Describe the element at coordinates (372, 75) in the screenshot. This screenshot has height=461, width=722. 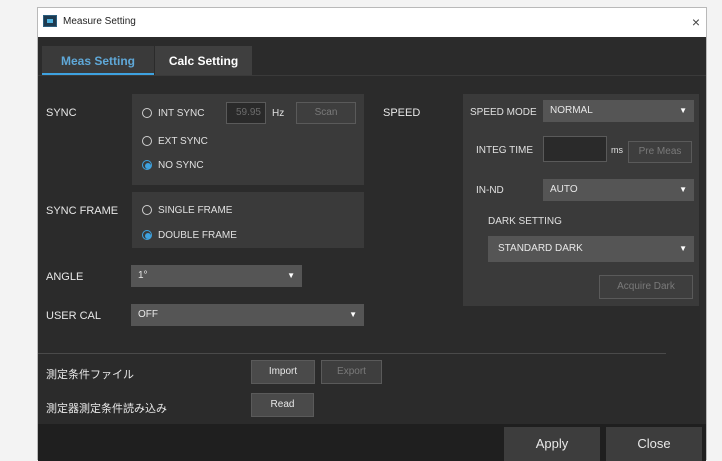
I see `tab-underline` at that location.